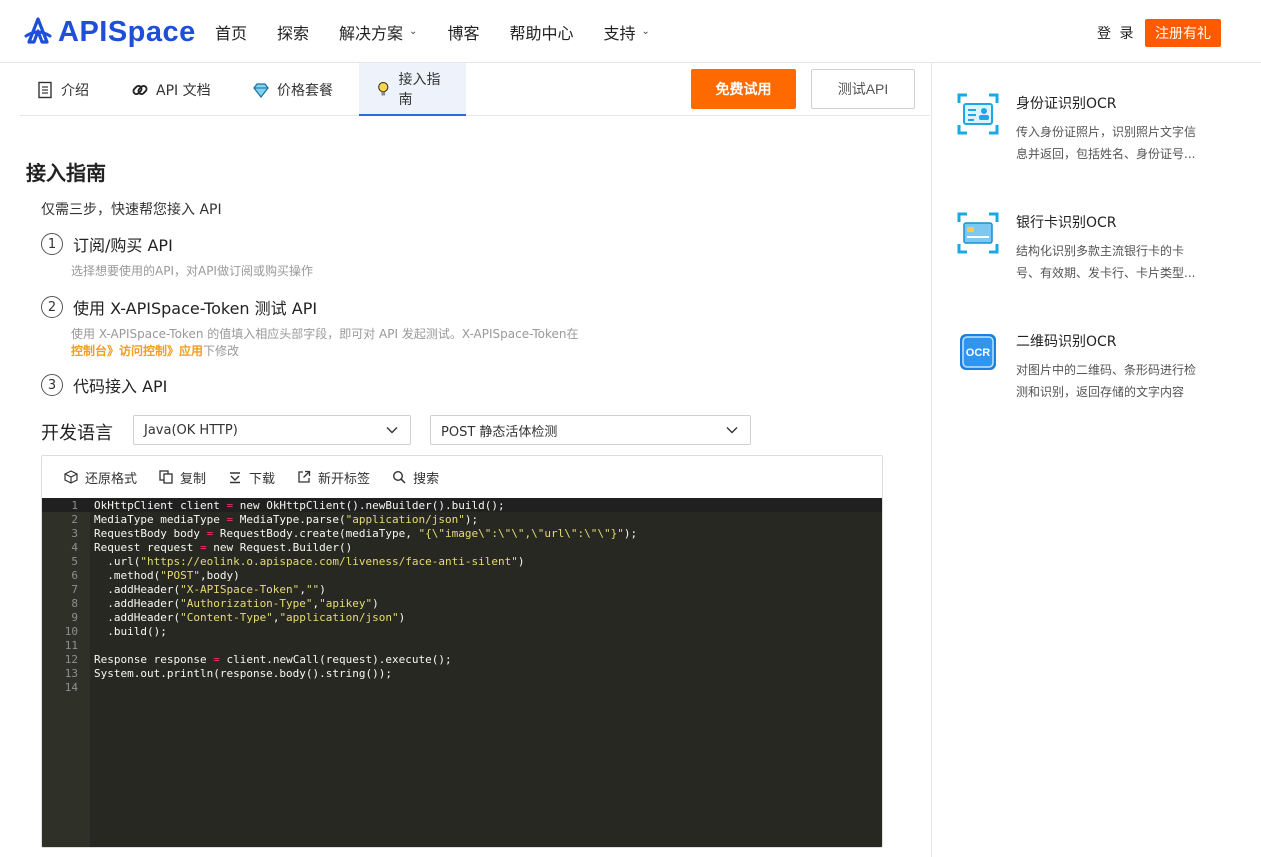  I want to click on reformat-button: 还原格式, so click(100, 477).